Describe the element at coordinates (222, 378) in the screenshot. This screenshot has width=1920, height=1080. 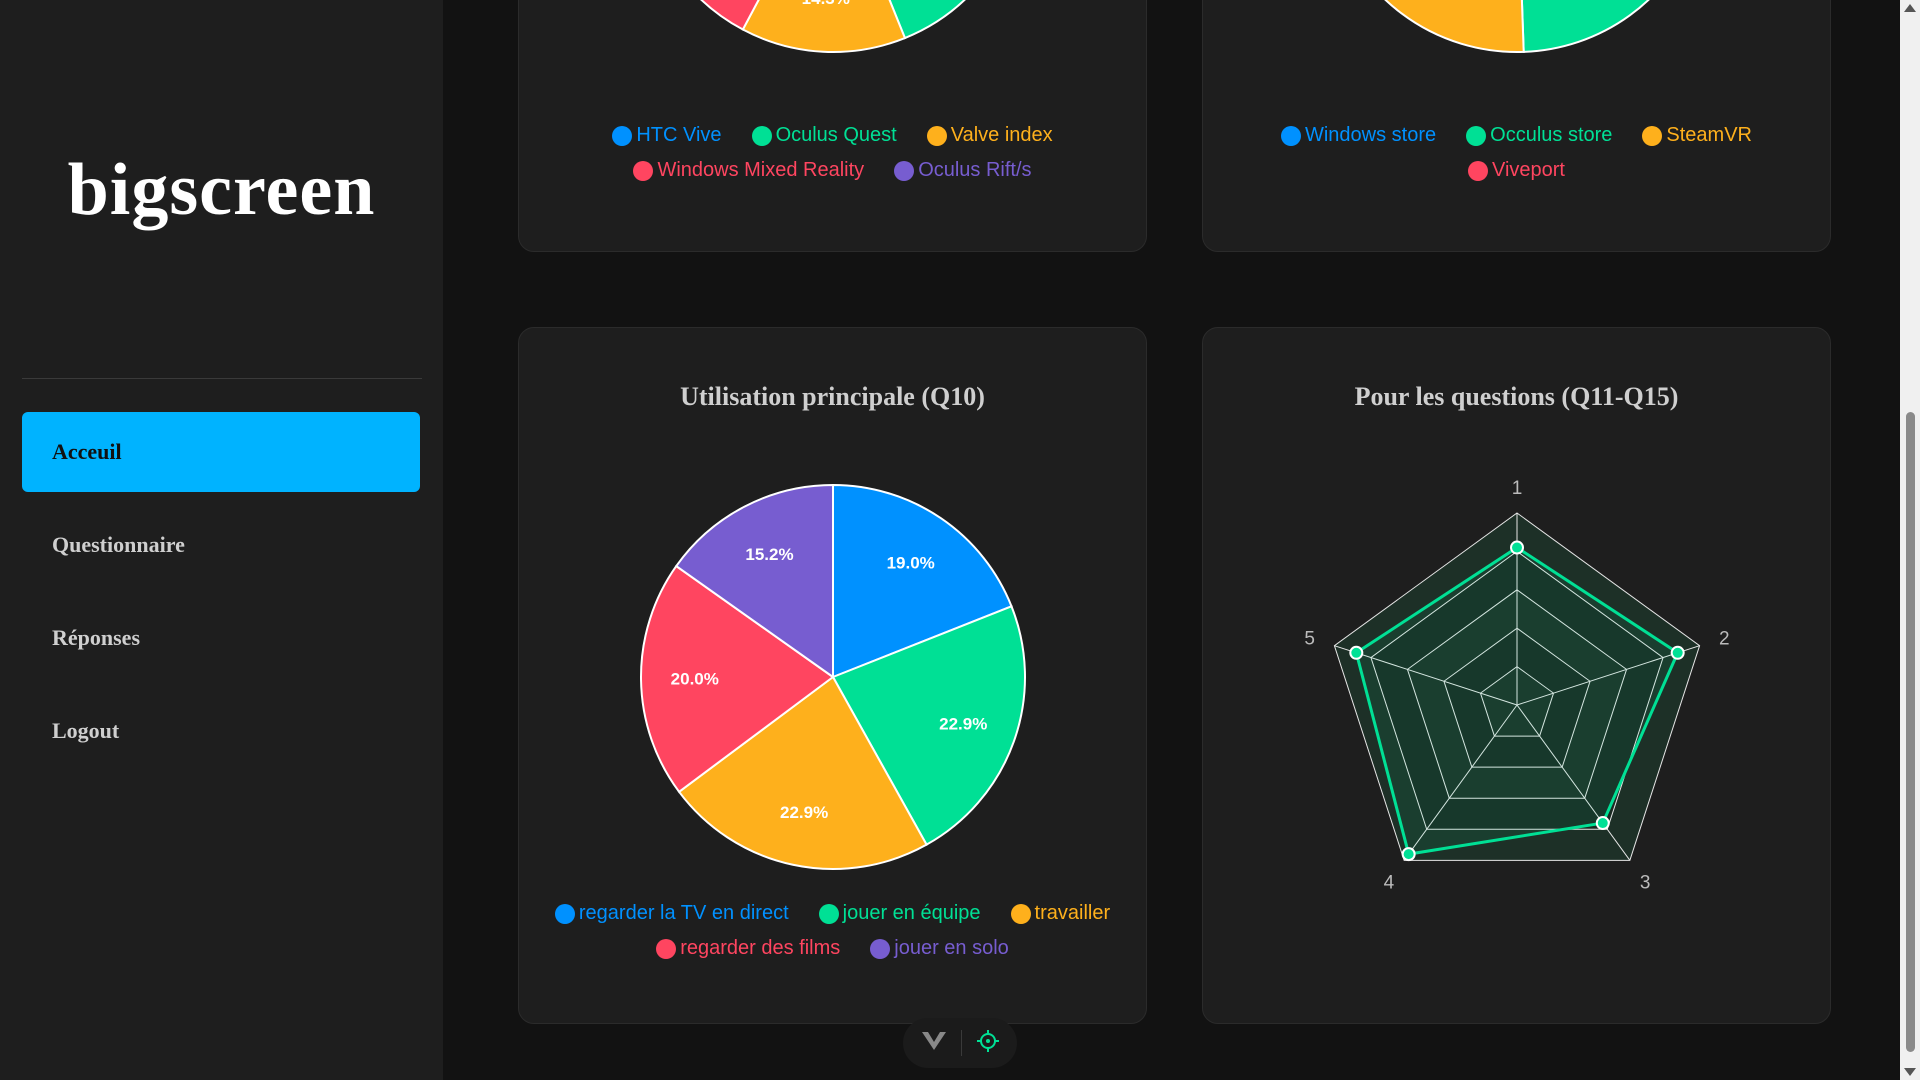
I see `sidebar-divider` at that location.